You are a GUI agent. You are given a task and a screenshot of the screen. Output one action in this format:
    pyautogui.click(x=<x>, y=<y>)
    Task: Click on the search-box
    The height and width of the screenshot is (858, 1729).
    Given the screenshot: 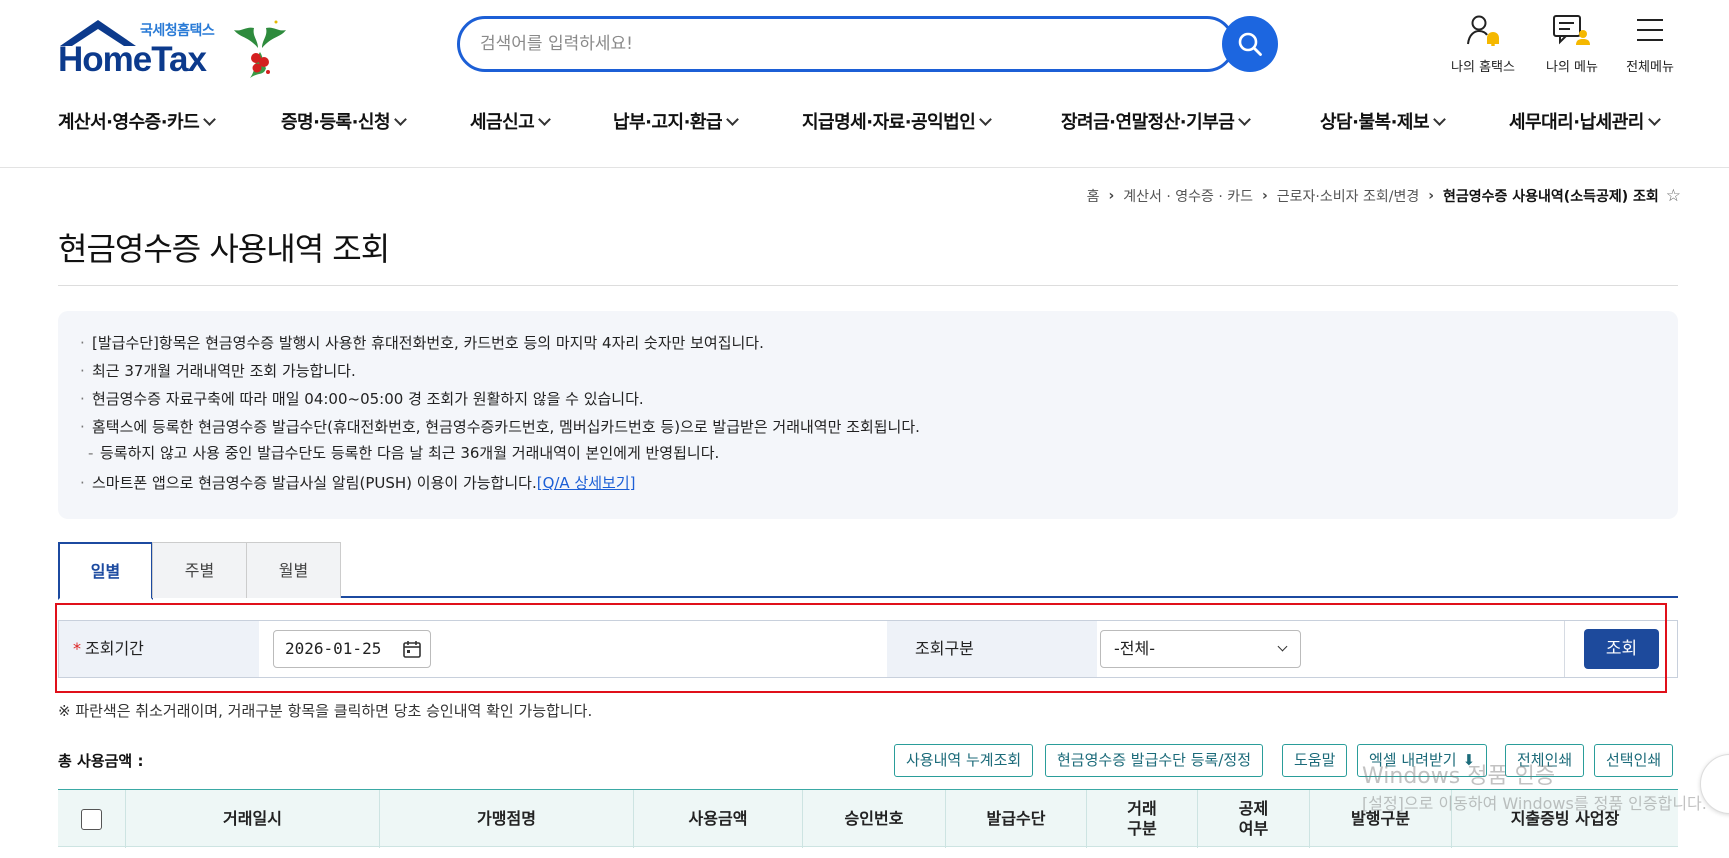 What is the action you would take?
    pyautogui.click(x=846, y=44)
    